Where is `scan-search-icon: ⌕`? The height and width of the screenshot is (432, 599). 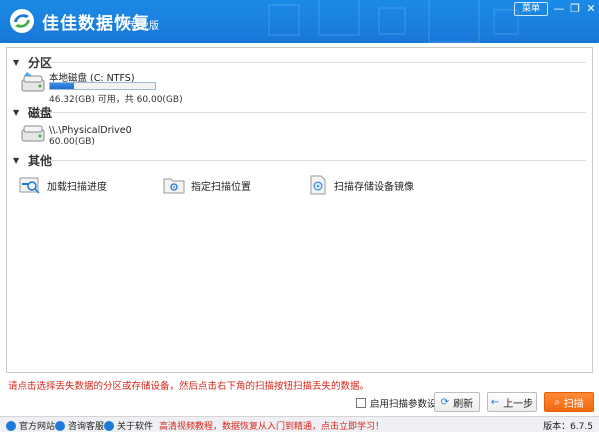
scan-search-icon: ⌕ is located at coordinates (557, 402).